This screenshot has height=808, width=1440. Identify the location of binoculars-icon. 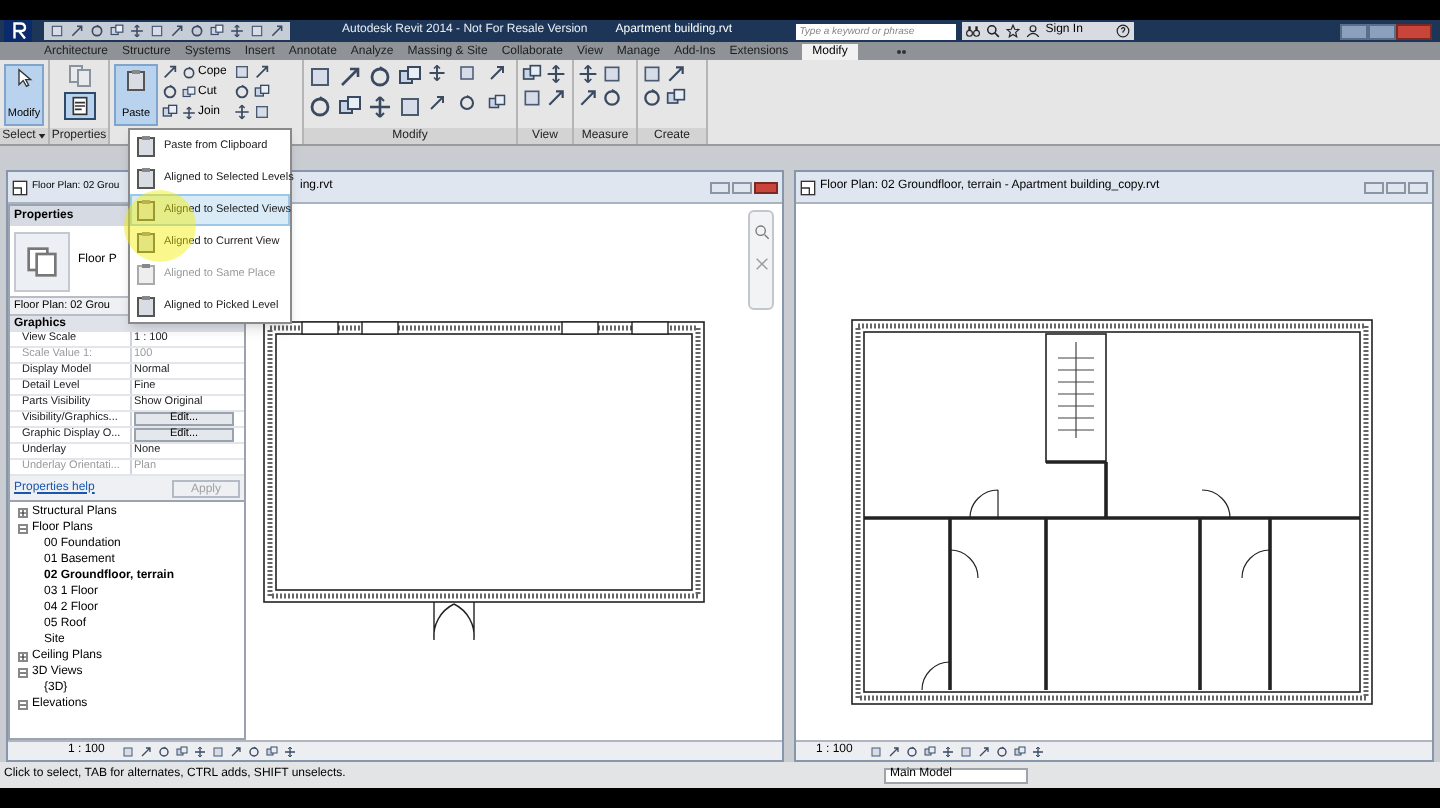
(972, 31).